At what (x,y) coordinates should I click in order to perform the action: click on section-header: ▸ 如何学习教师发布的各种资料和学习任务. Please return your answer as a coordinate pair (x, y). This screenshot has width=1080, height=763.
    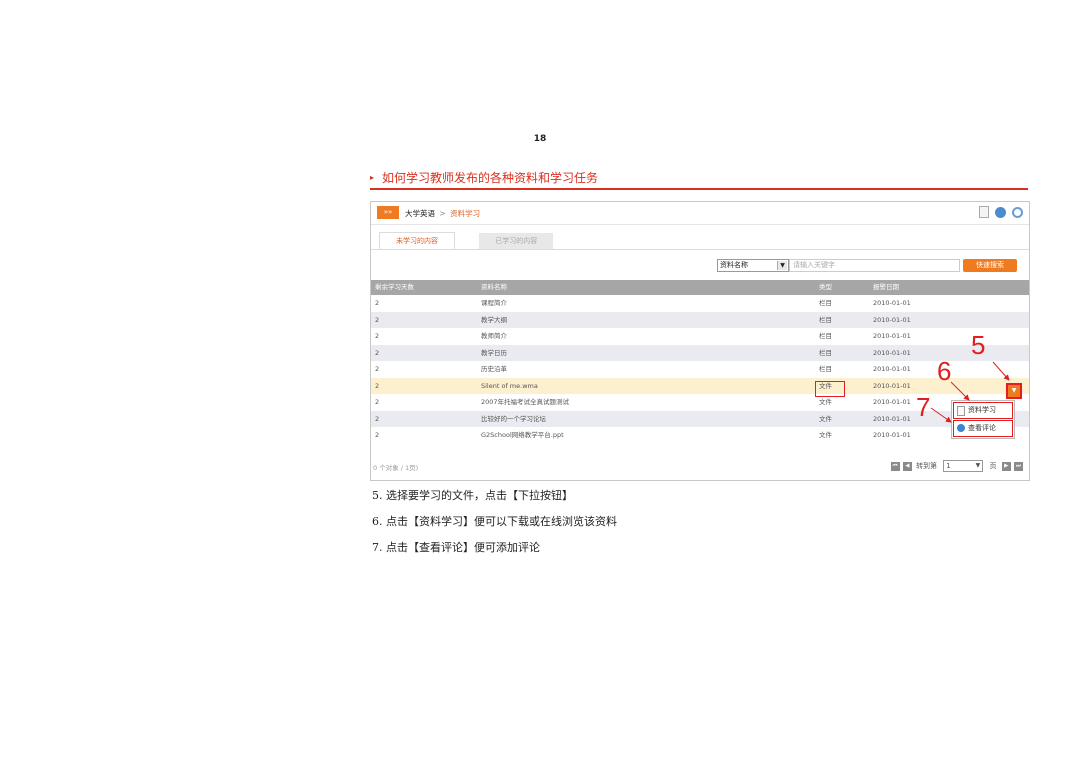
    Looking at the image, I should click on (699, 180).